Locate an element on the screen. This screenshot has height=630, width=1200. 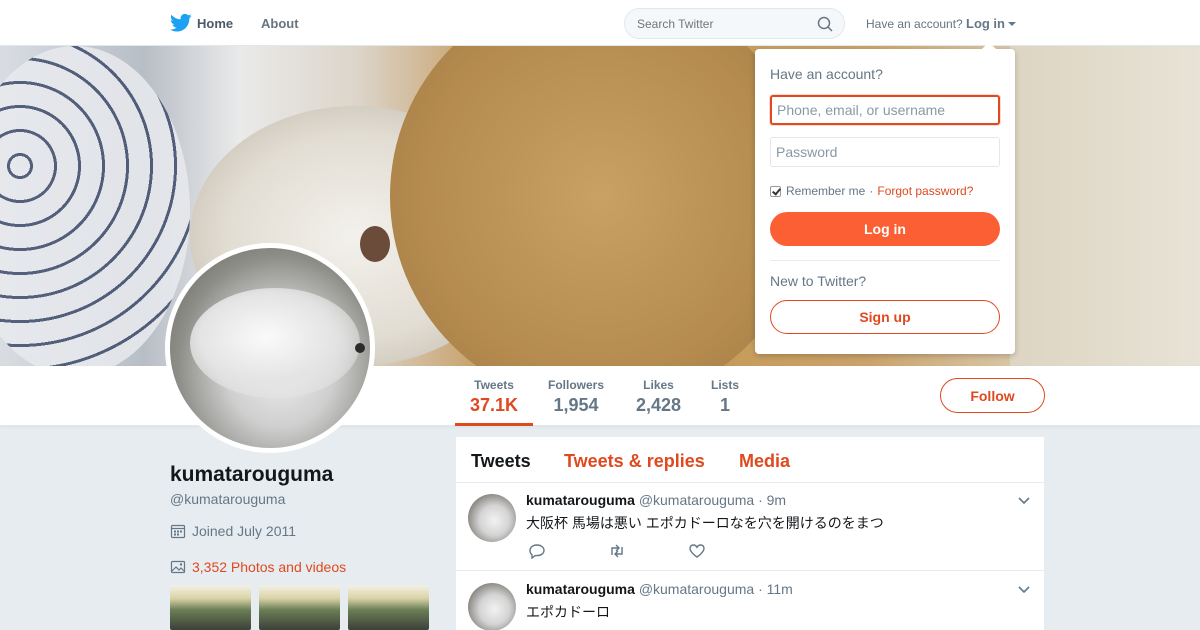
login-link-label: Log in is located at coordinates (985, 23).